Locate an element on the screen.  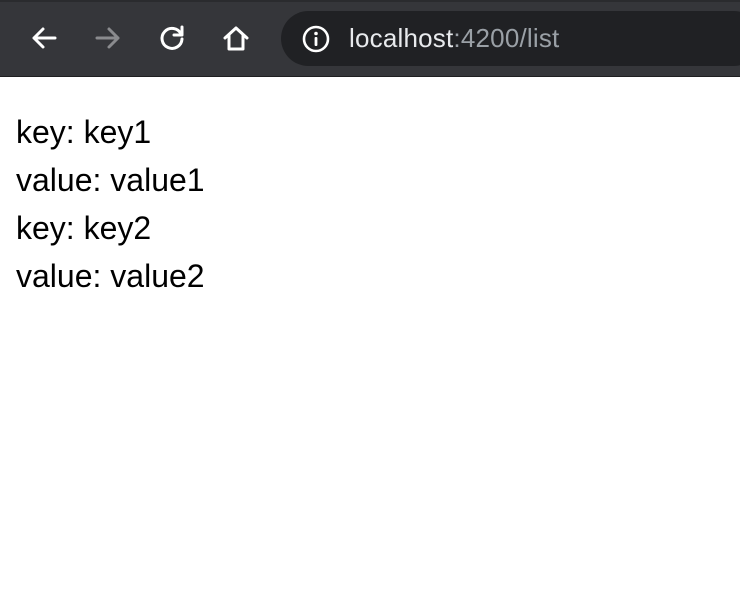
back-button is located at coordinates (44, 38).